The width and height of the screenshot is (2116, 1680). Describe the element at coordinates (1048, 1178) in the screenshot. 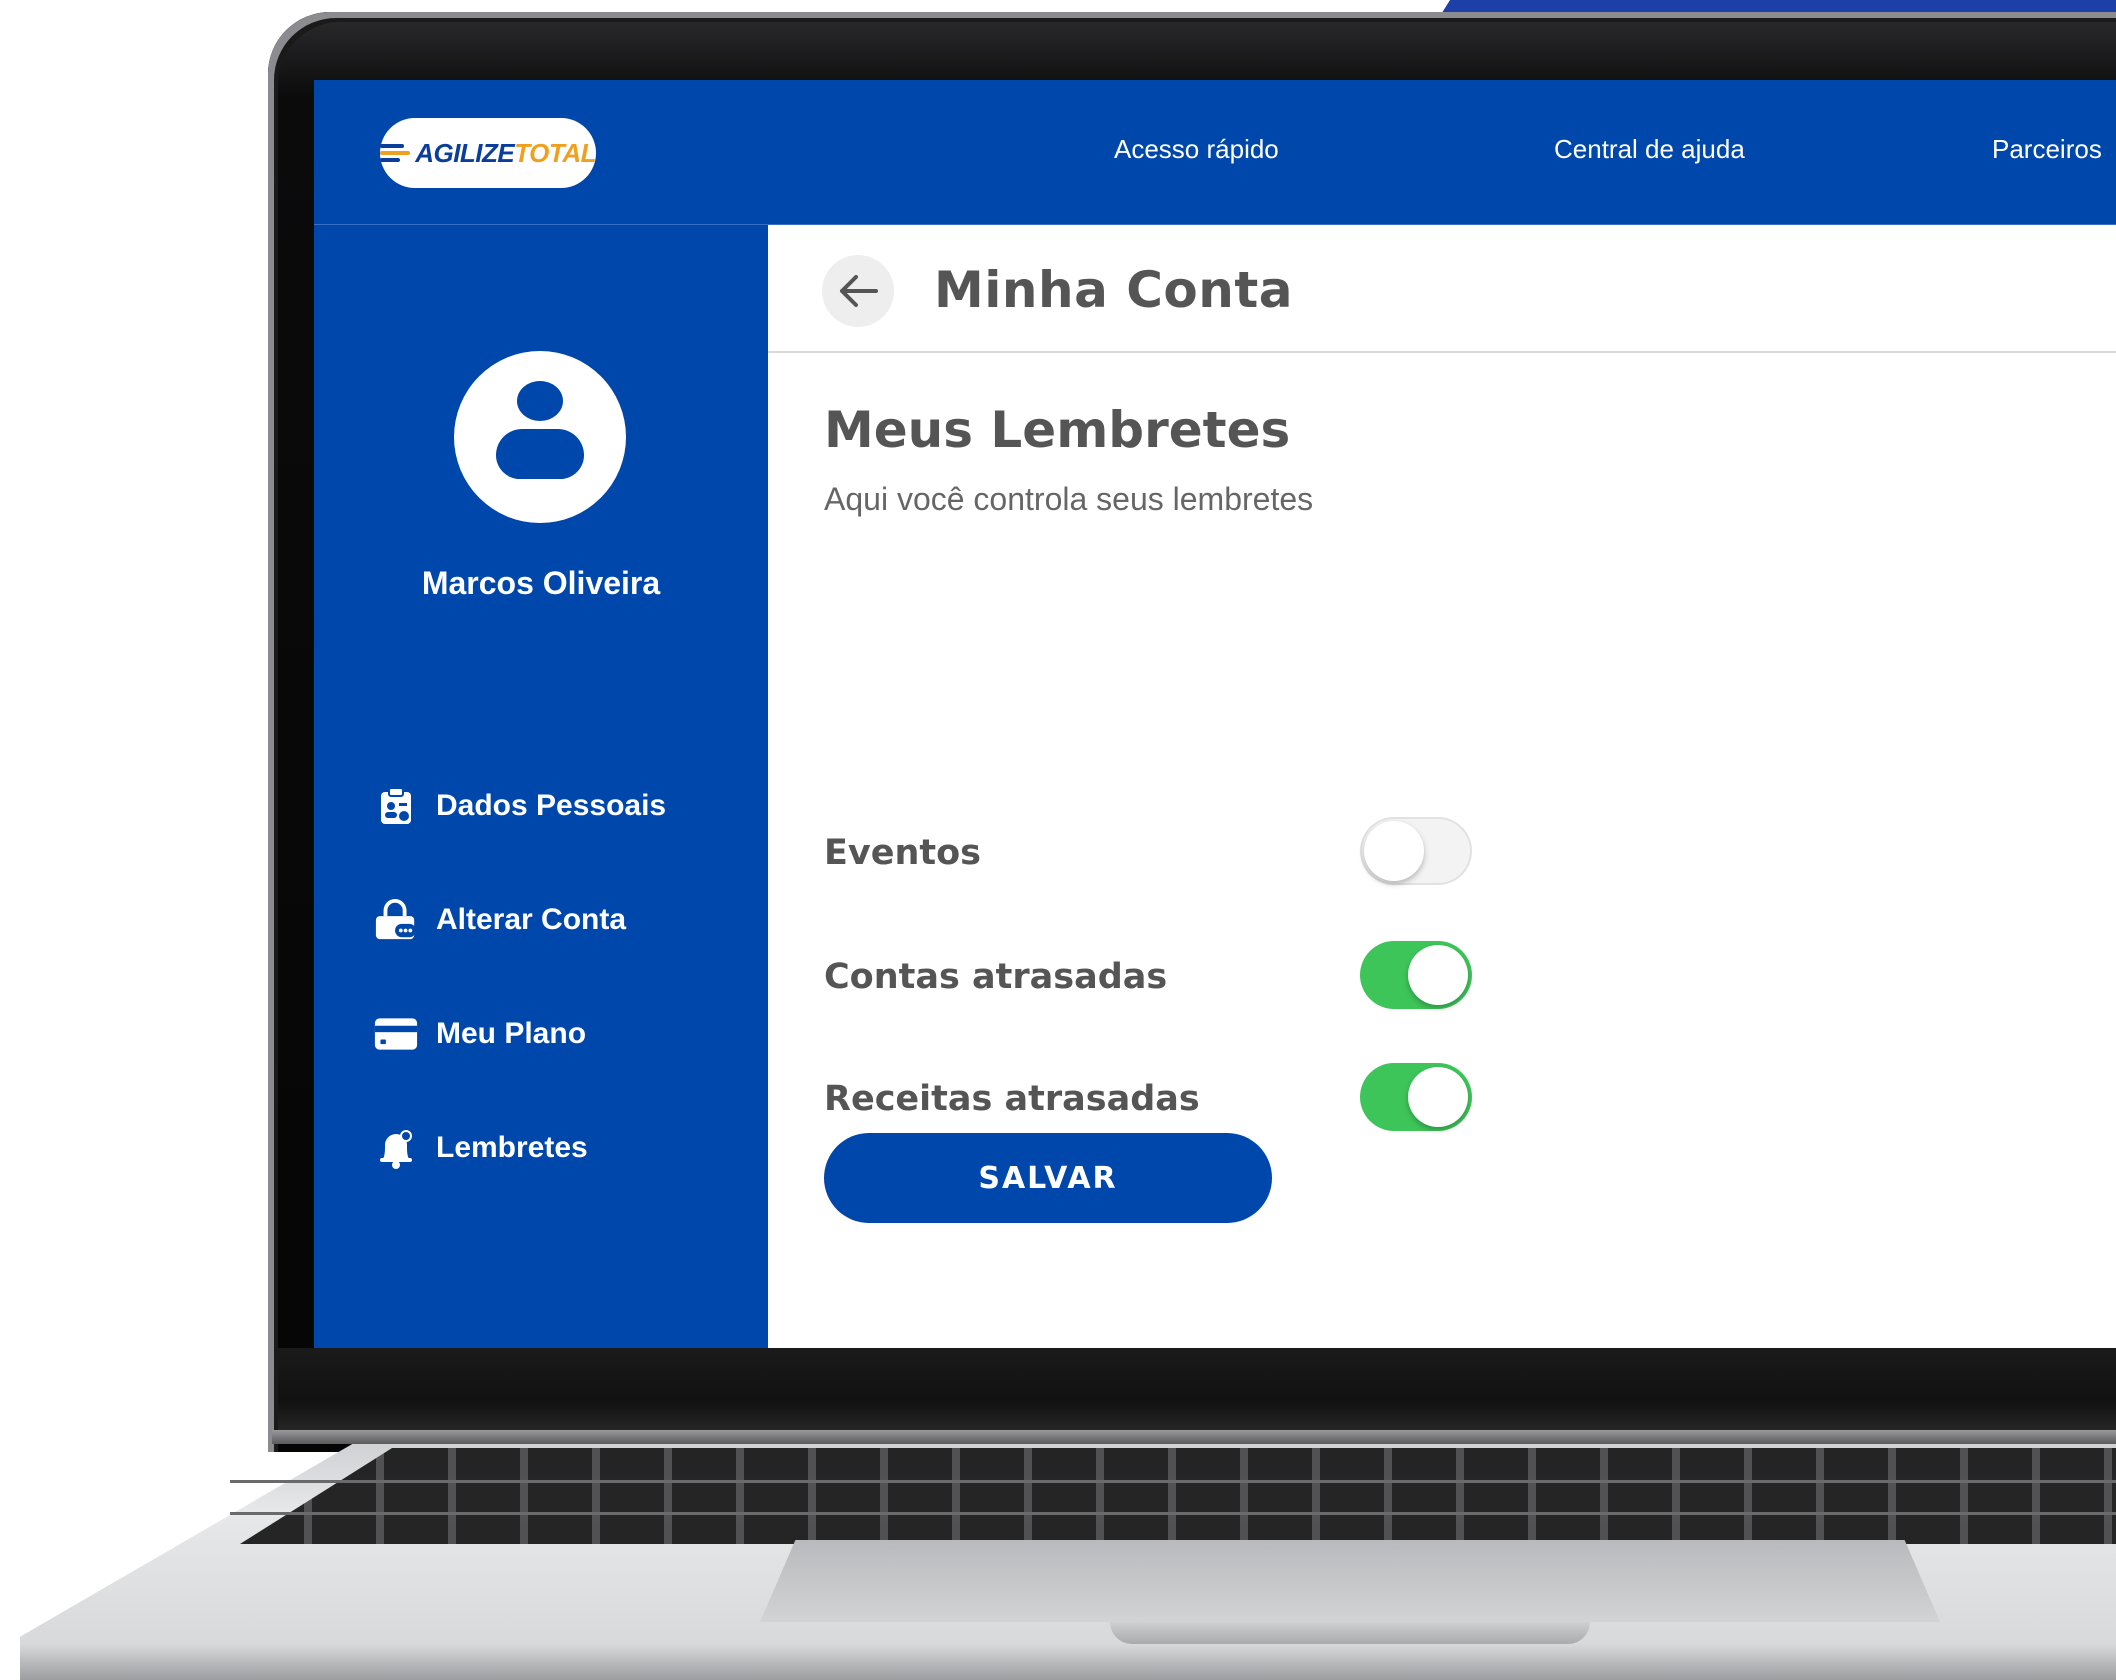

I see `save-button: SALVAR` at that location.